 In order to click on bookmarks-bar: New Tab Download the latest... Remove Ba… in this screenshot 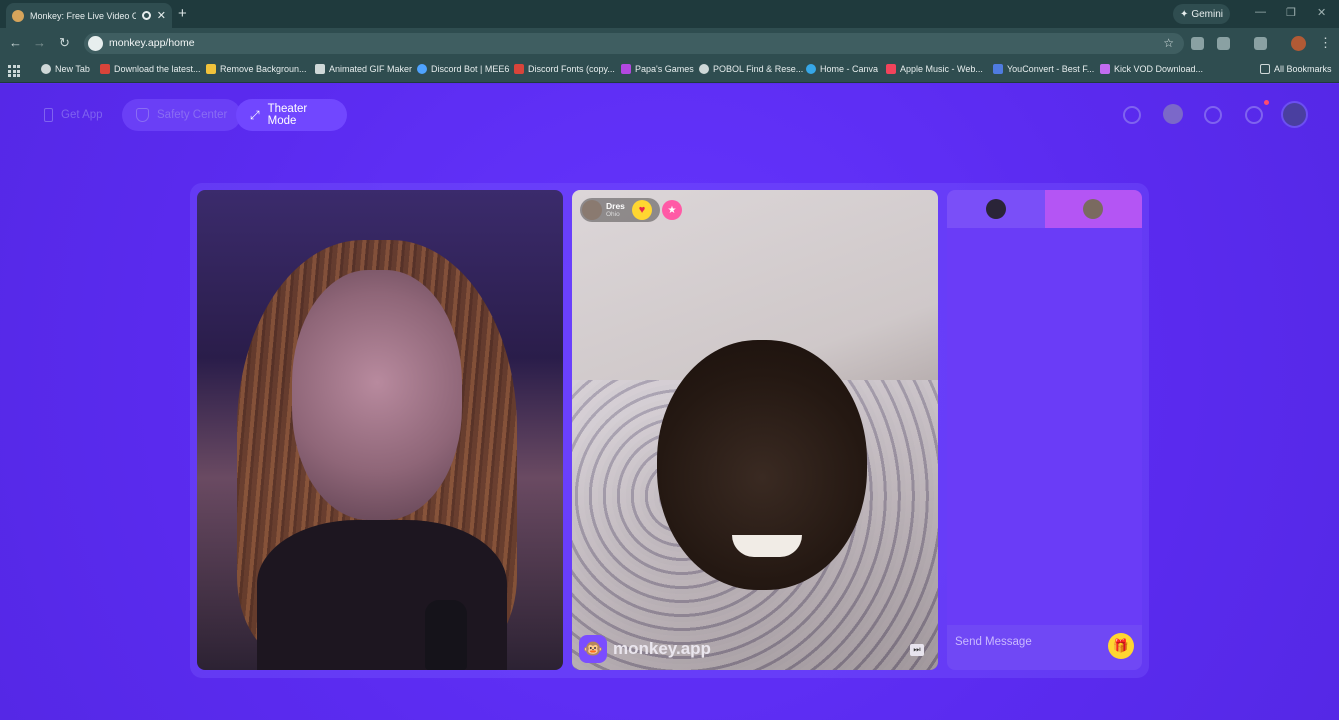, I will do `click(669, 71)`.